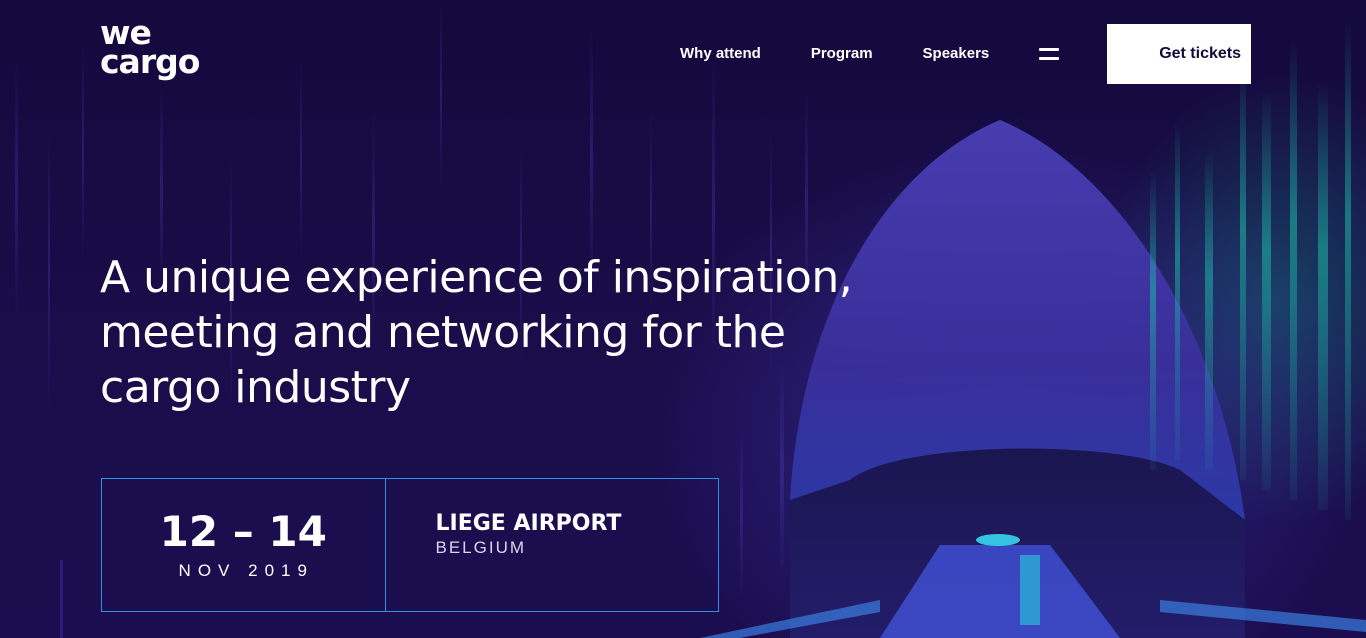  Describe the element at coordinates (1179, 54) in the screenshot. I see `get-tickets-button: Get tickets` at that location.